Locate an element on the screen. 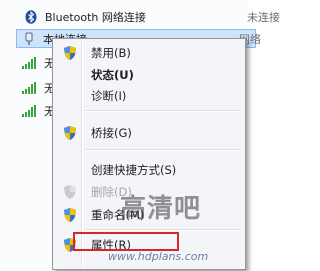 The image size is (320, 271). menu-item-label: 桥接(G) is located at coordinates (111, 133).